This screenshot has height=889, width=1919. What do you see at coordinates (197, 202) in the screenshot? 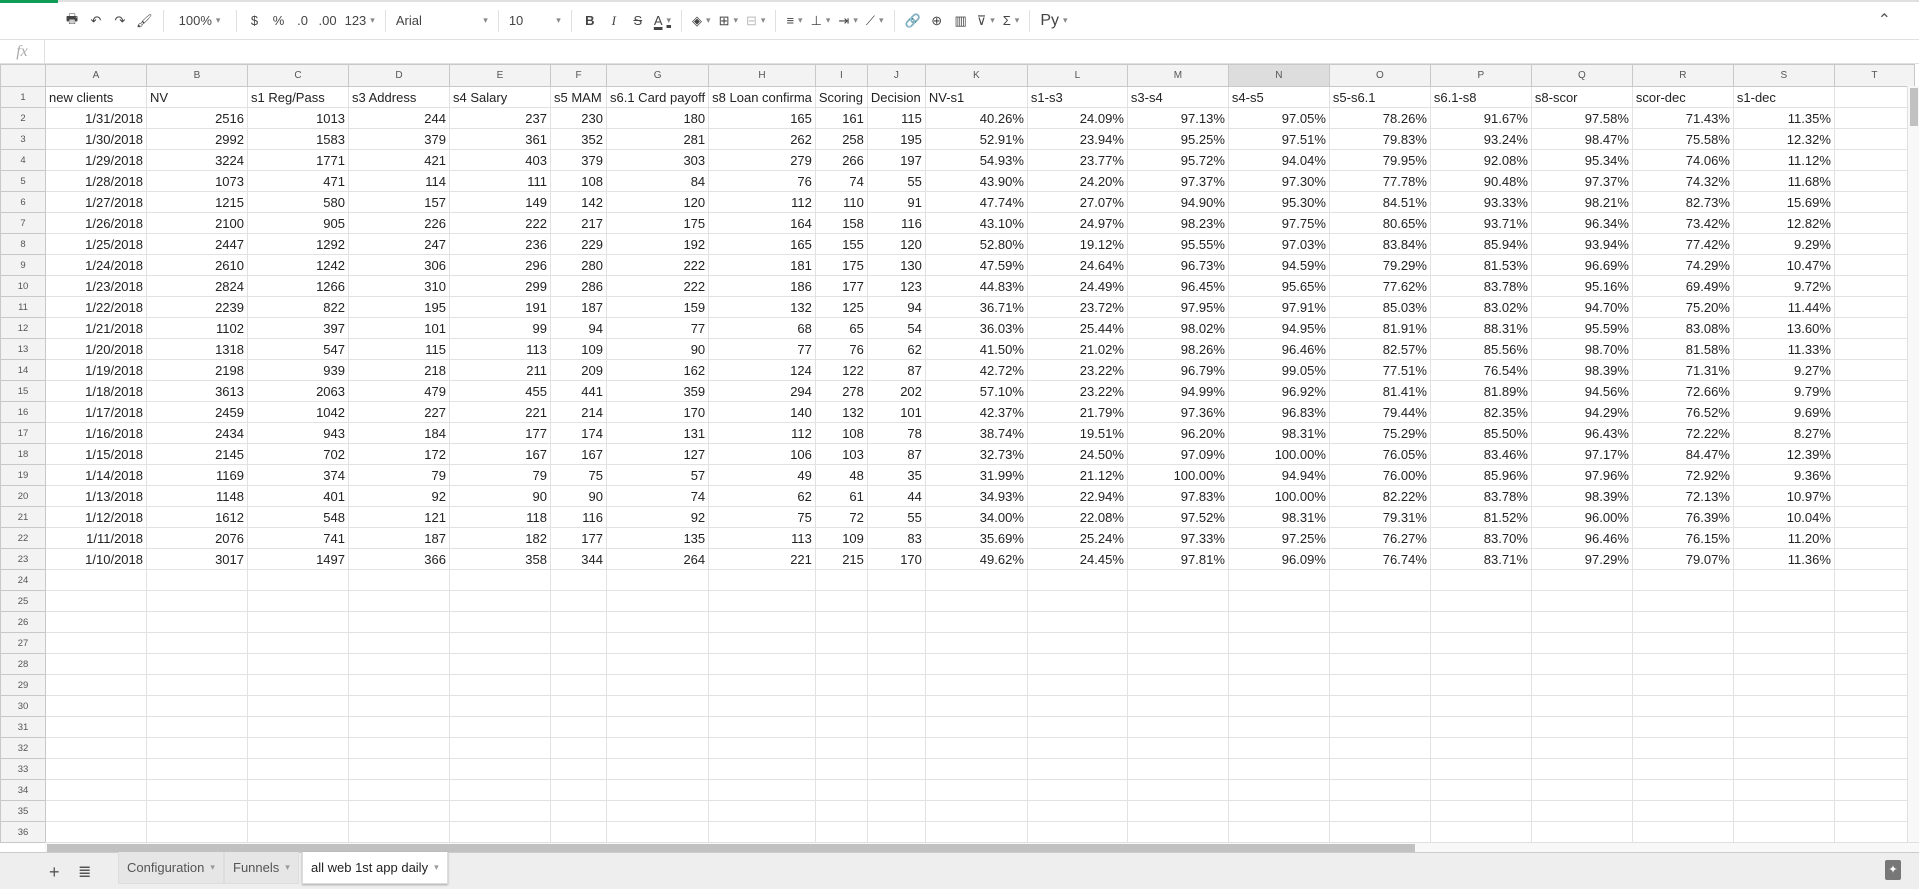
I see `cell: 1215` at bounding box center [197, 202].